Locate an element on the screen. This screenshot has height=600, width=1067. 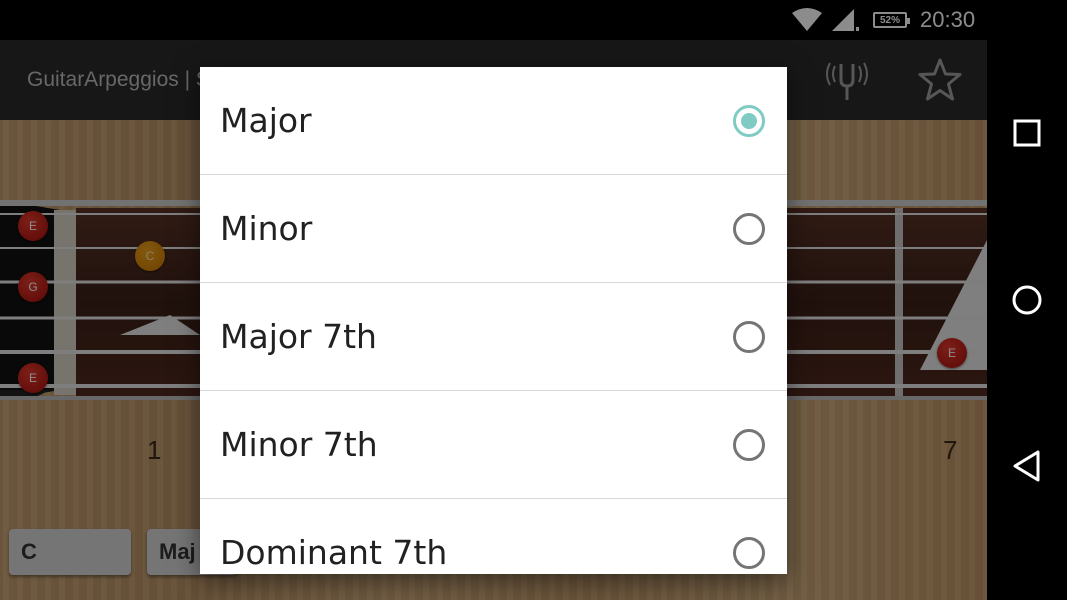
back-button is located at coordinates (1027, 466).